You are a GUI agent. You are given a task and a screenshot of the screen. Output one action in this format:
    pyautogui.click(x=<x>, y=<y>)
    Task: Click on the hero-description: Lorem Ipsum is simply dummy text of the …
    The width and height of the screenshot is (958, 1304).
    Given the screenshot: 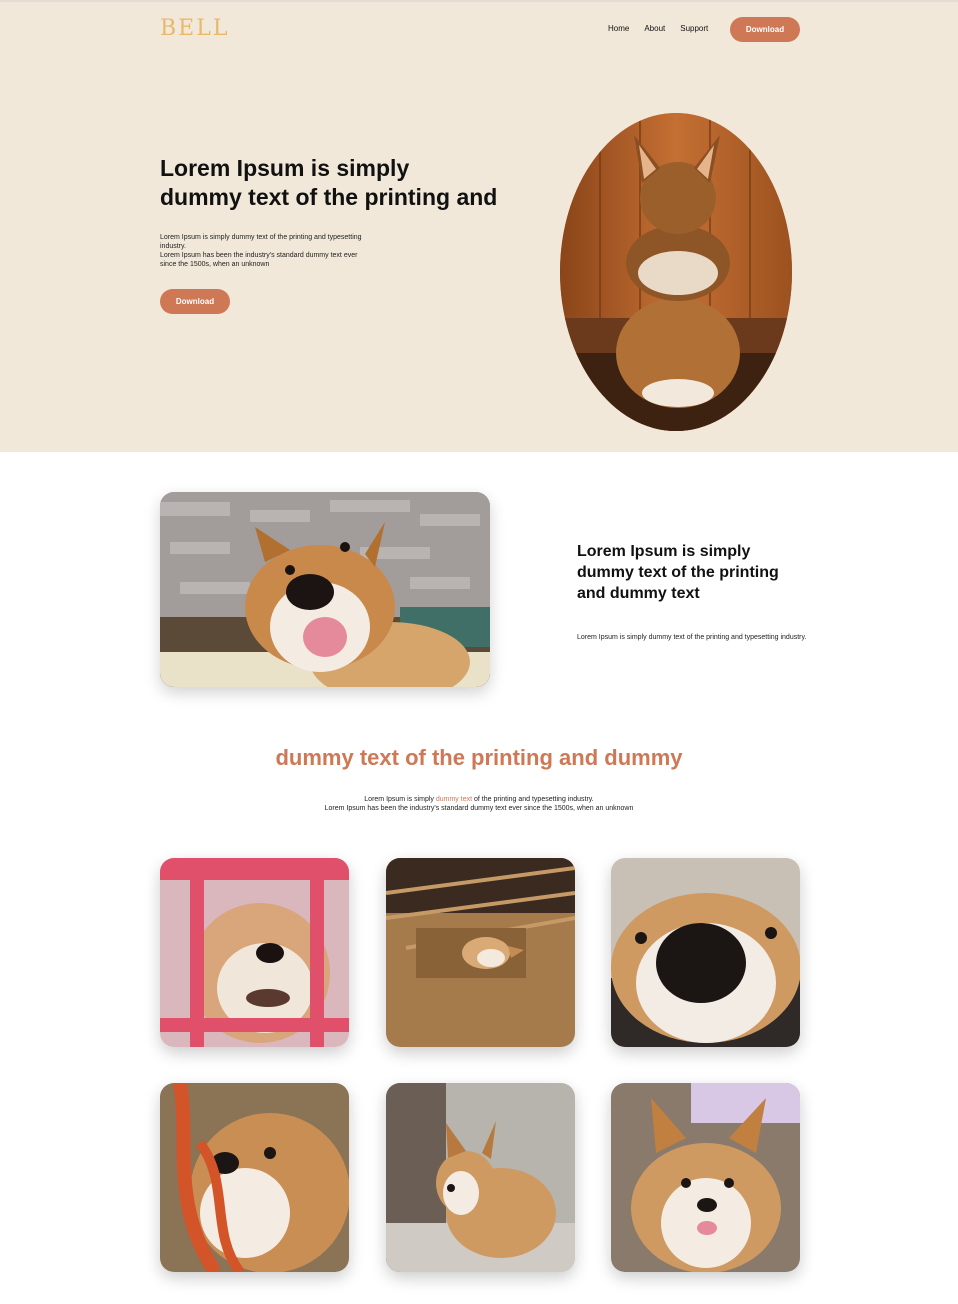 What is the action you would take?
    pyautogui.click(x=267, y=251)
    